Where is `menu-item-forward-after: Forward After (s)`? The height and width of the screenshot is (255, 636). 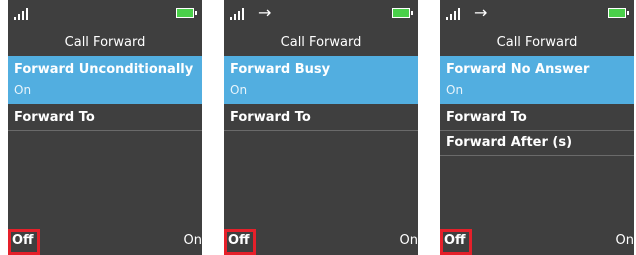 menu-item-forward-after: Forward After (s) is located at coordinates (537, 143).